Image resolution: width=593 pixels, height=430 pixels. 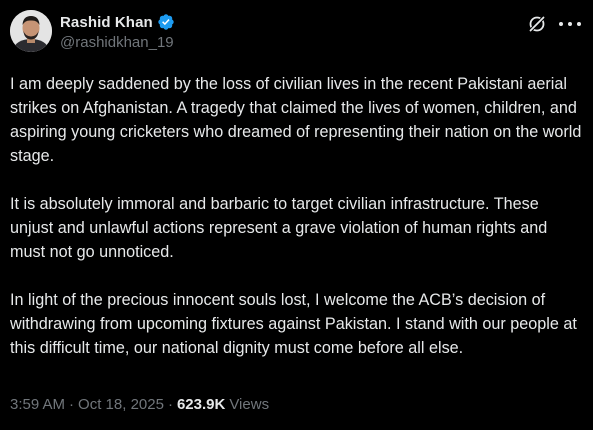 I want to click on avatar, so click(x=31, y=31).